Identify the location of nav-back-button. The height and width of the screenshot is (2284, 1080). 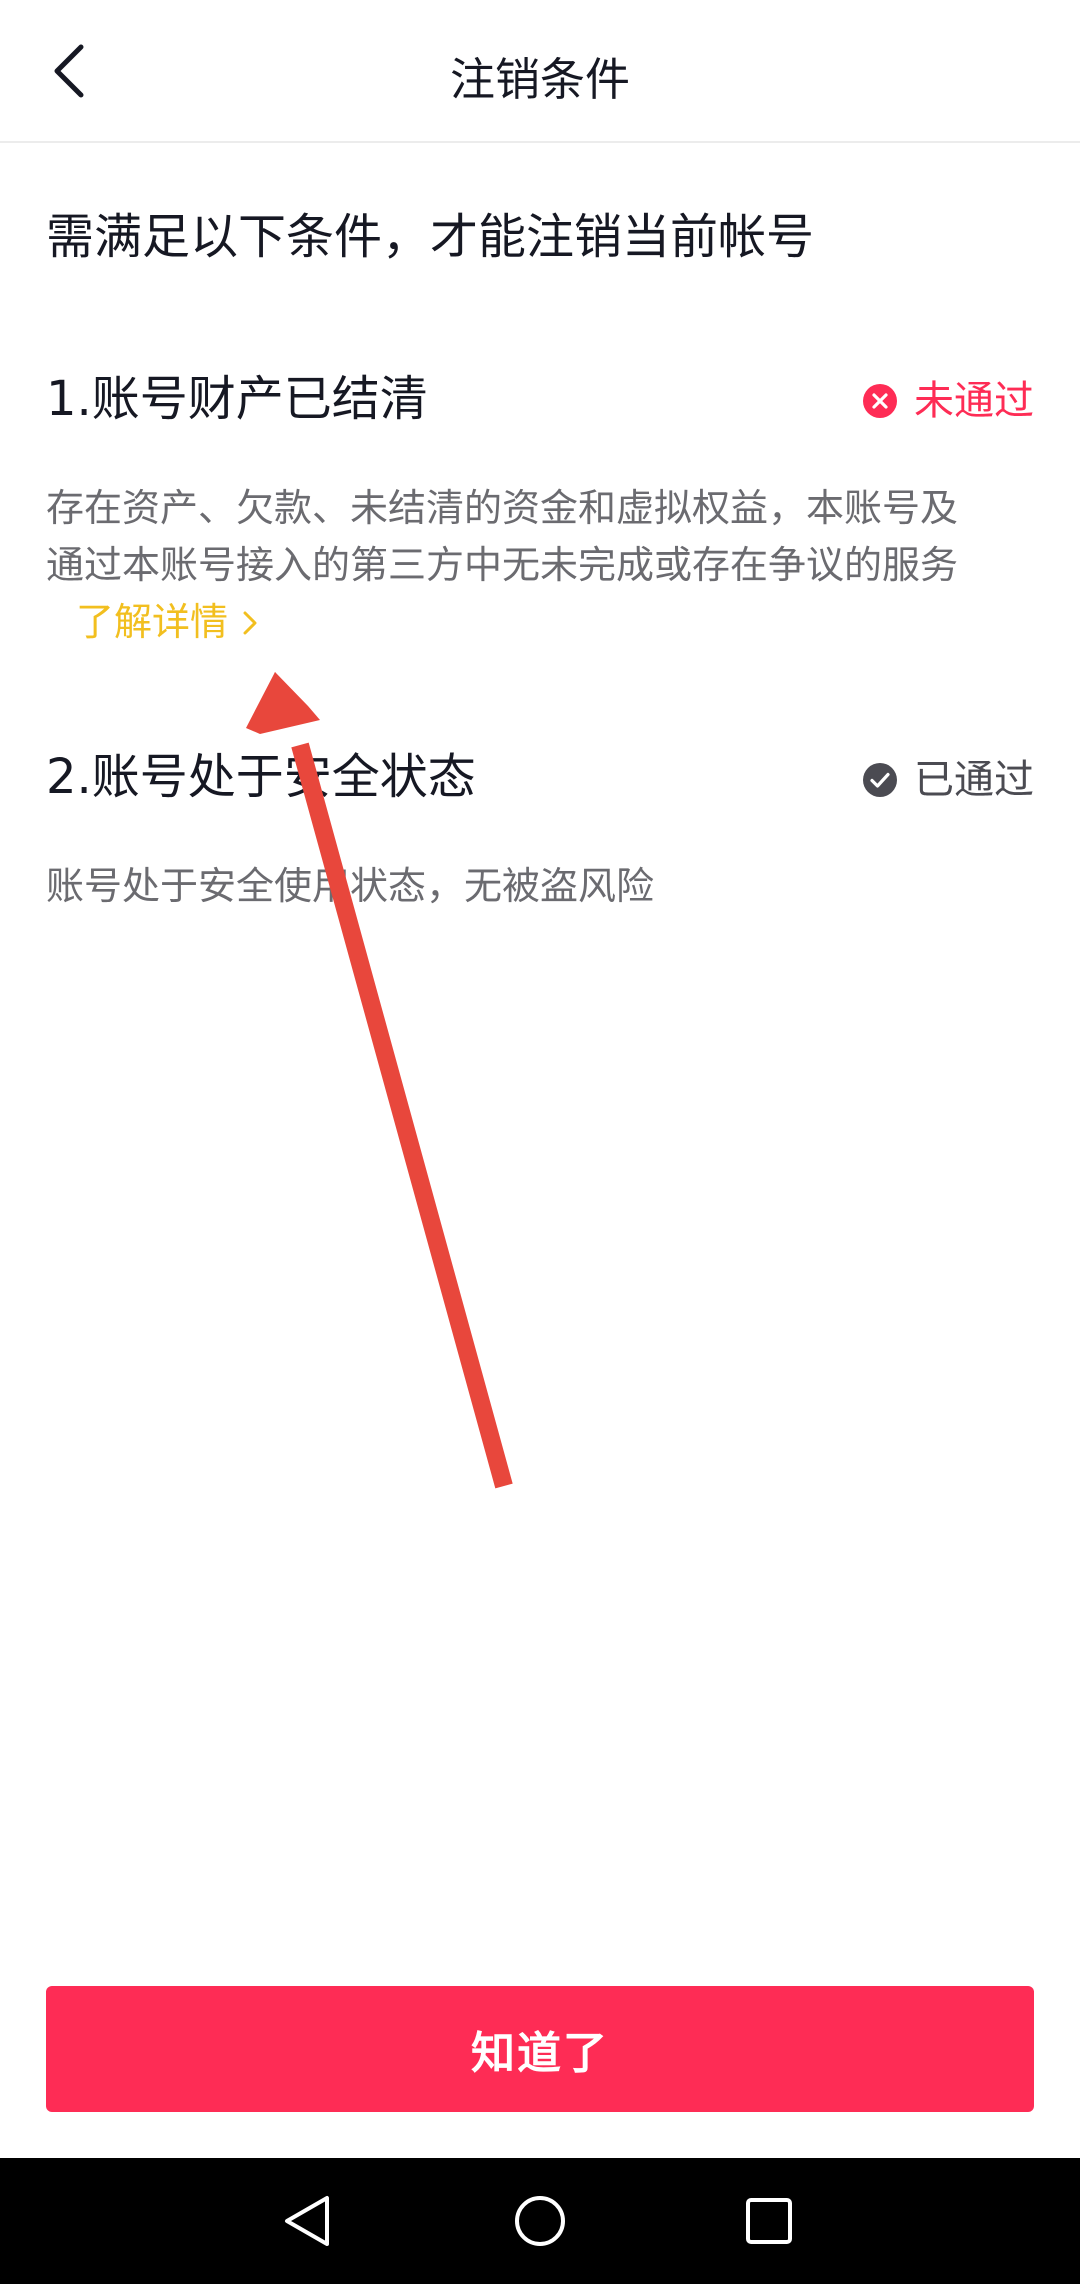
(307, 2221).